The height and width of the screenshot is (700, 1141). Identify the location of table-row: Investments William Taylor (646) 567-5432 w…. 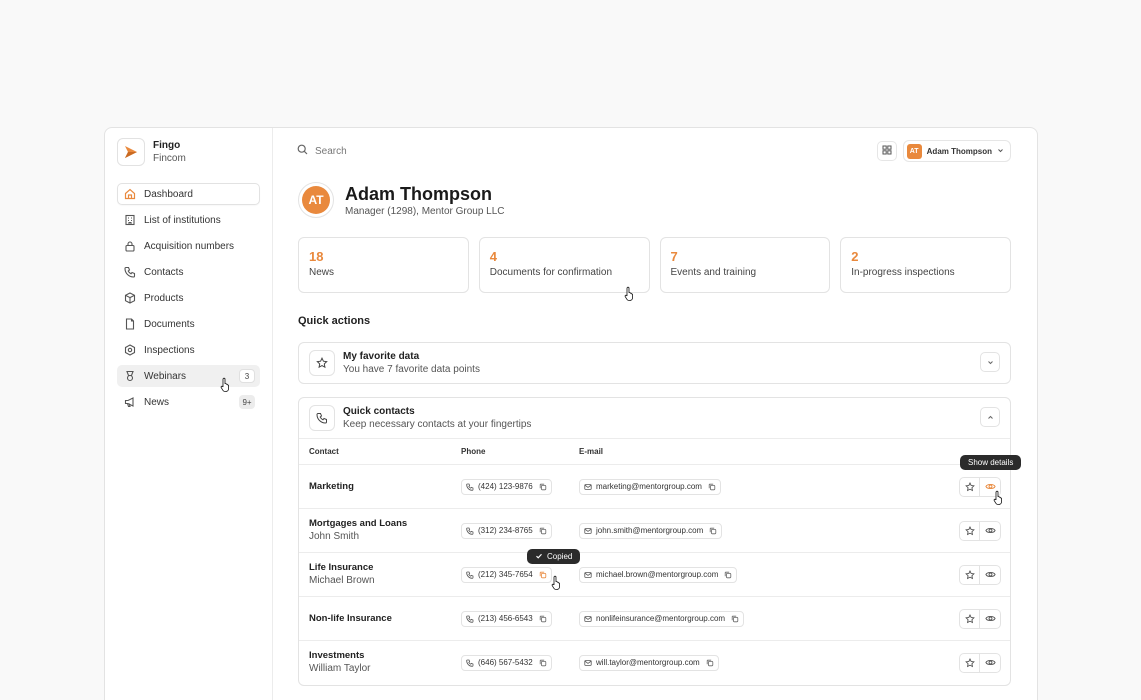
(654, 663).